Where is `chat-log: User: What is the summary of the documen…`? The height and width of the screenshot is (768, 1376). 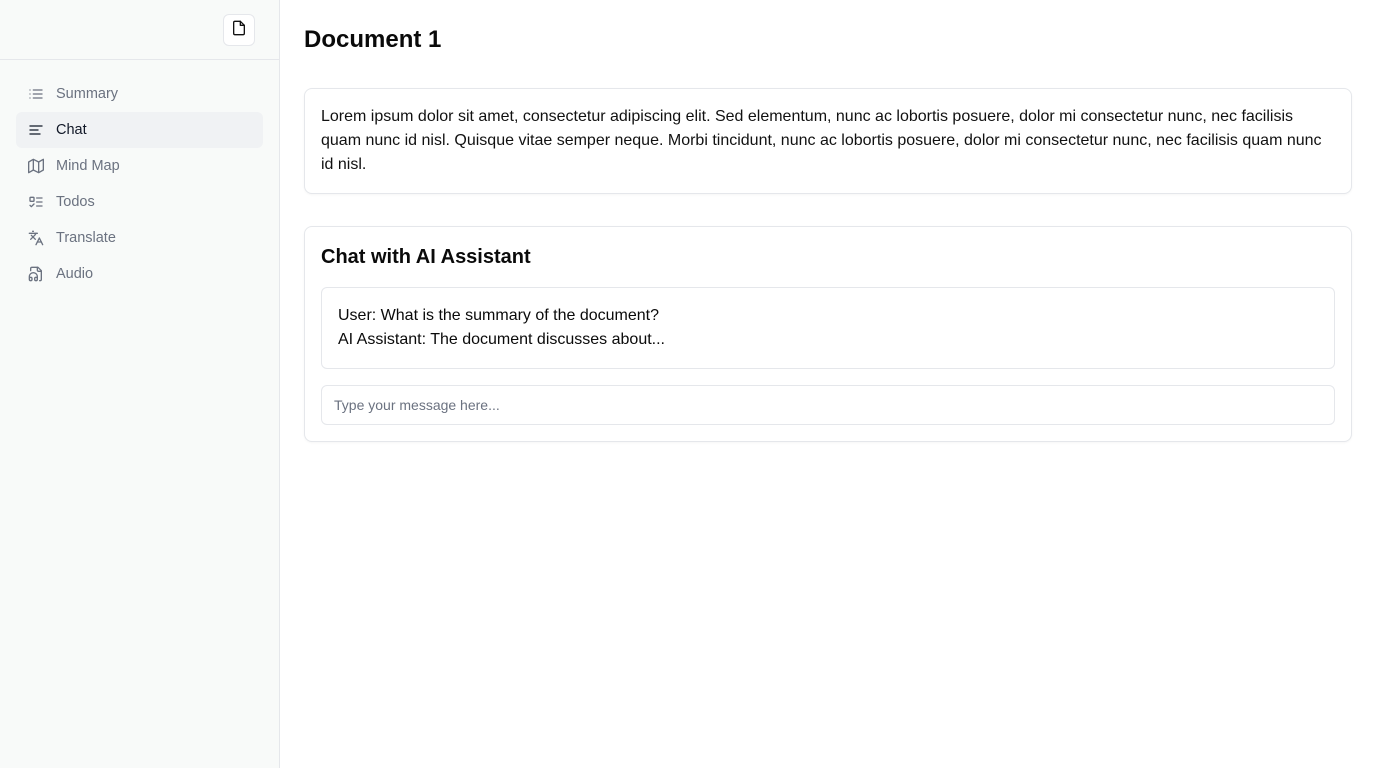
chat-log: User: What is the summary of the documen… is located at coordinates (828, 328).